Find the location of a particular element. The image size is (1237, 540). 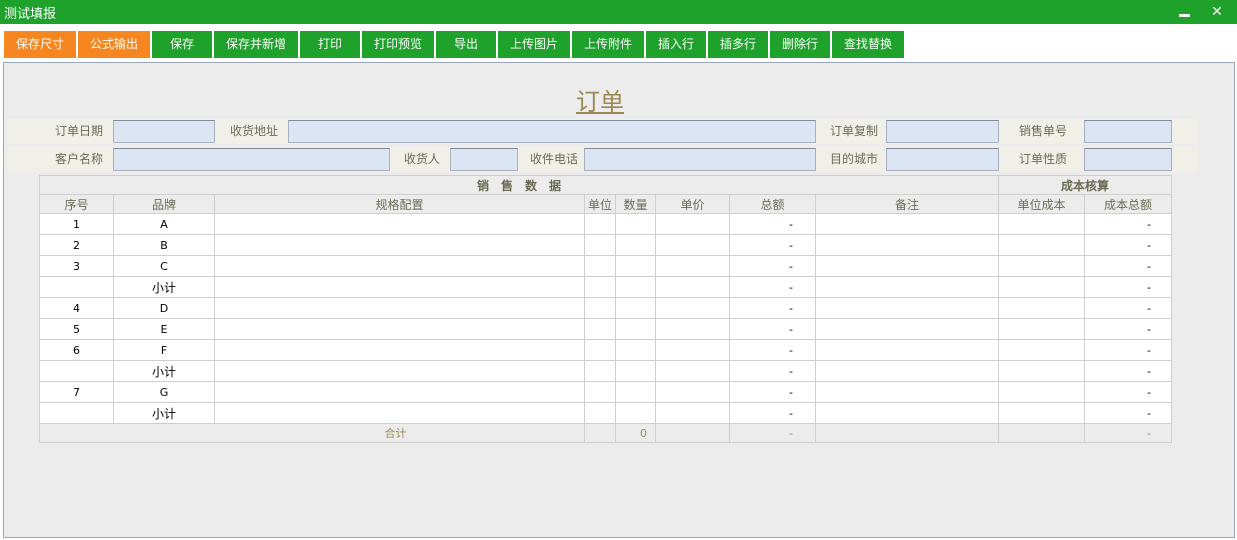

order-date-field is located at coordinates (164, 131).